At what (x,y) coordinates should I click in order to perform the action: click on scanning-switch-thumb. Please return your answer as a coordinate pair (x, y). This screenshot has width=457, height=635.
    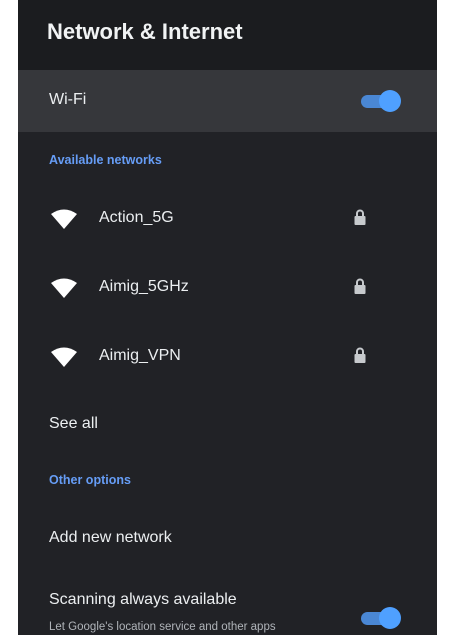
    Looking at the image, I should click on (390, 618).